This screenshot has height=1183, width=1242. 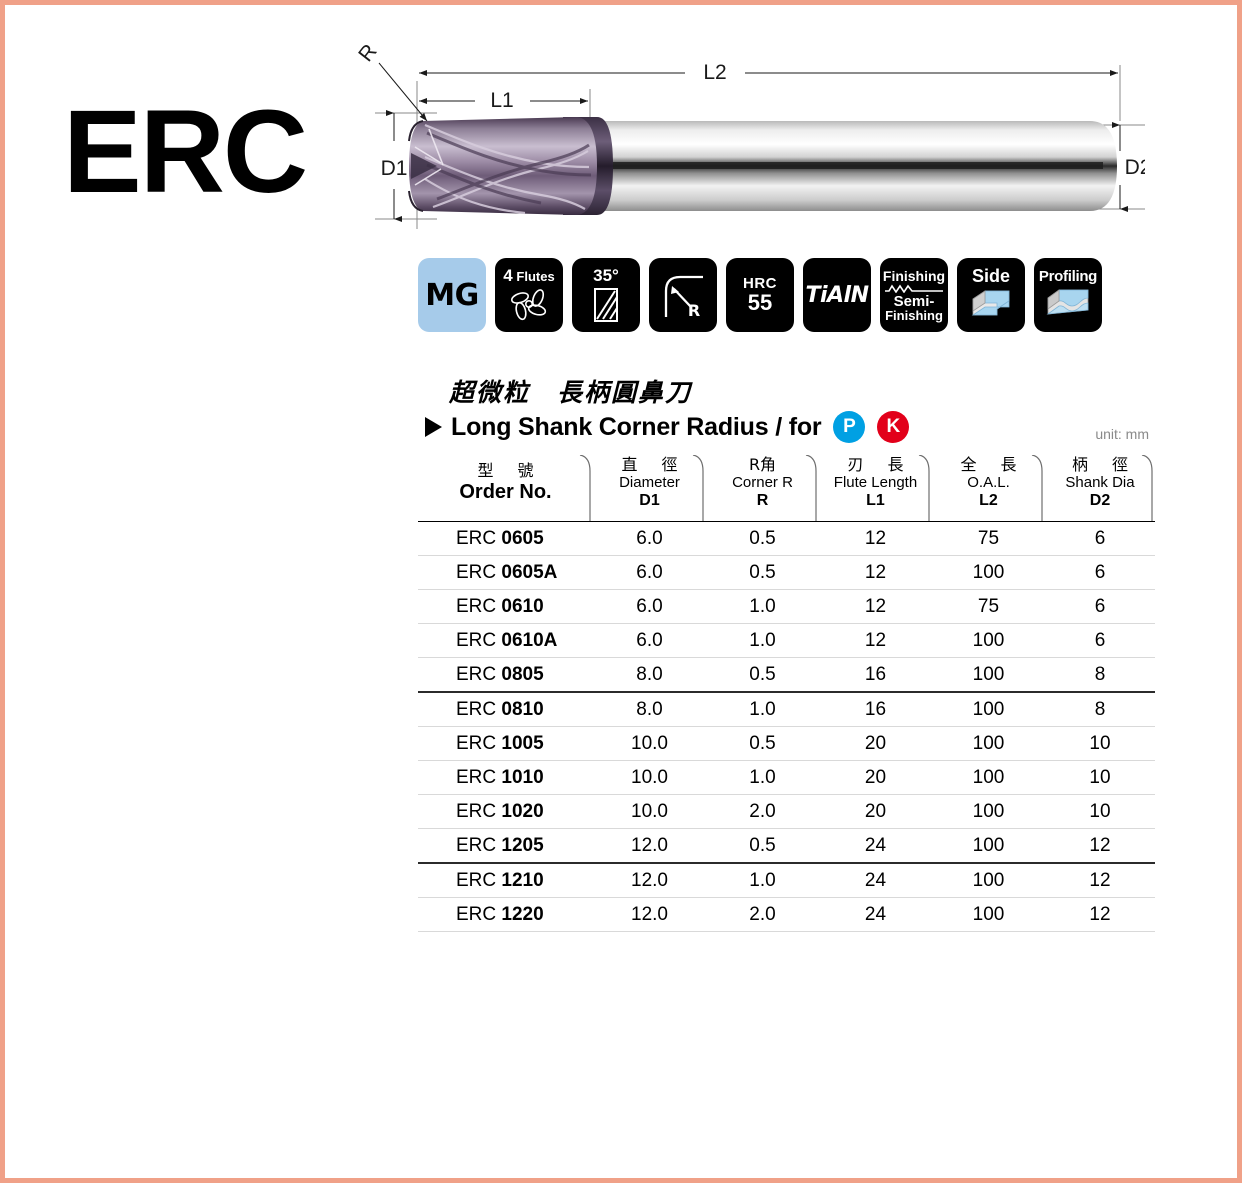 I want to click on svg-text: D2, so click(x=1135, y=167).